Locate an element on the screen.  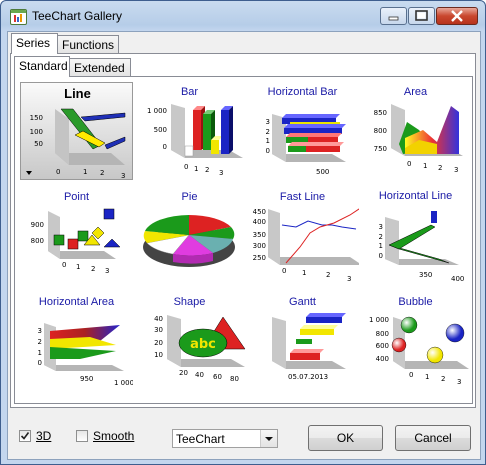
svg-text: 150 is located at coordinates (36, 118).